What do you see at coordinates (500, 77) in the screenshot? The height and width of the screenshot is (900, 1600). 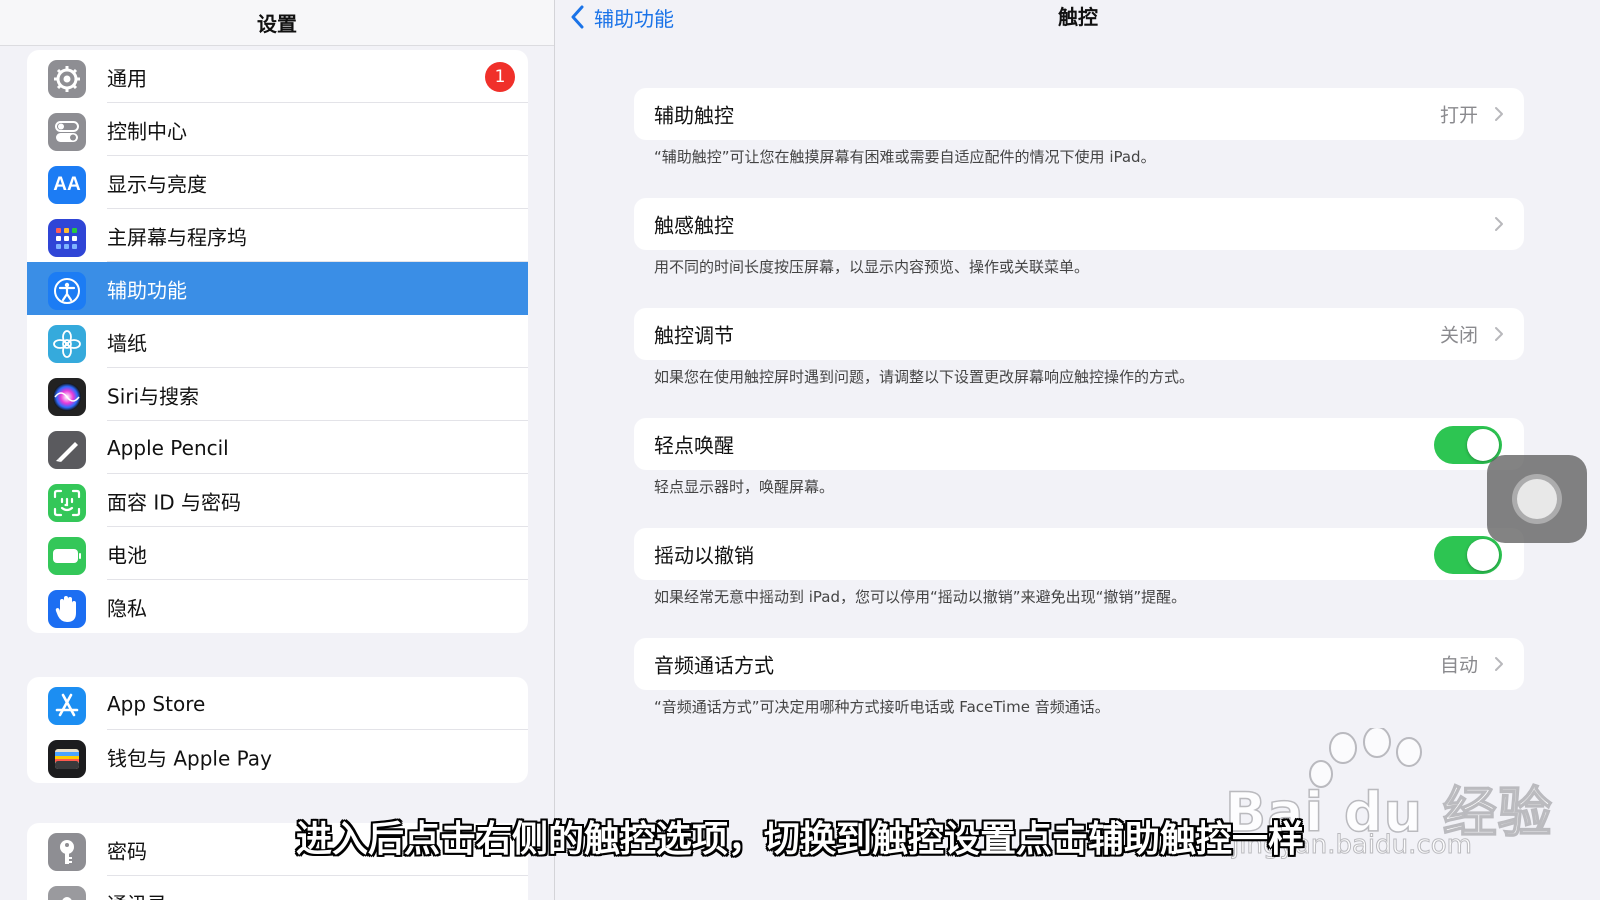 I see `notification-badge: 1` at bounding box center [500, 77].